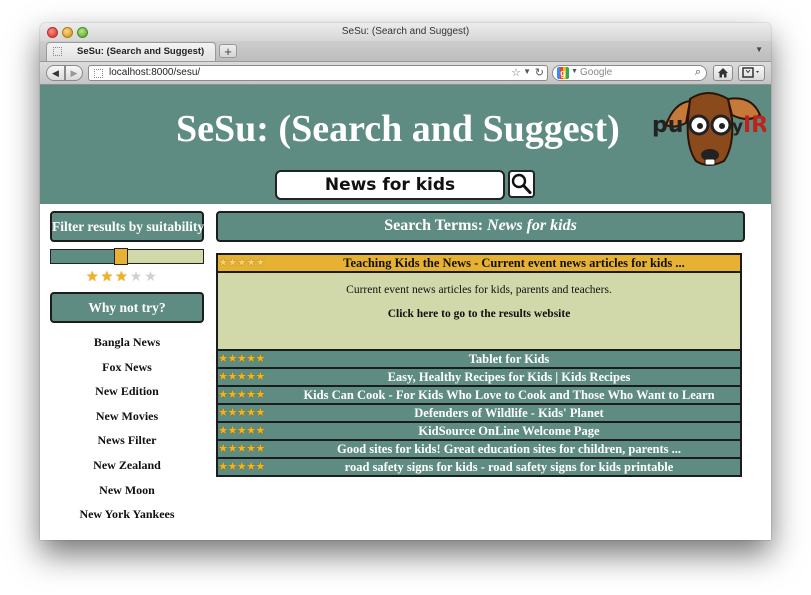  What do you see at coordinates (390, 185) in the screenshot?
I see `search-query-input: News for kids` at bounding box center [390, 185].